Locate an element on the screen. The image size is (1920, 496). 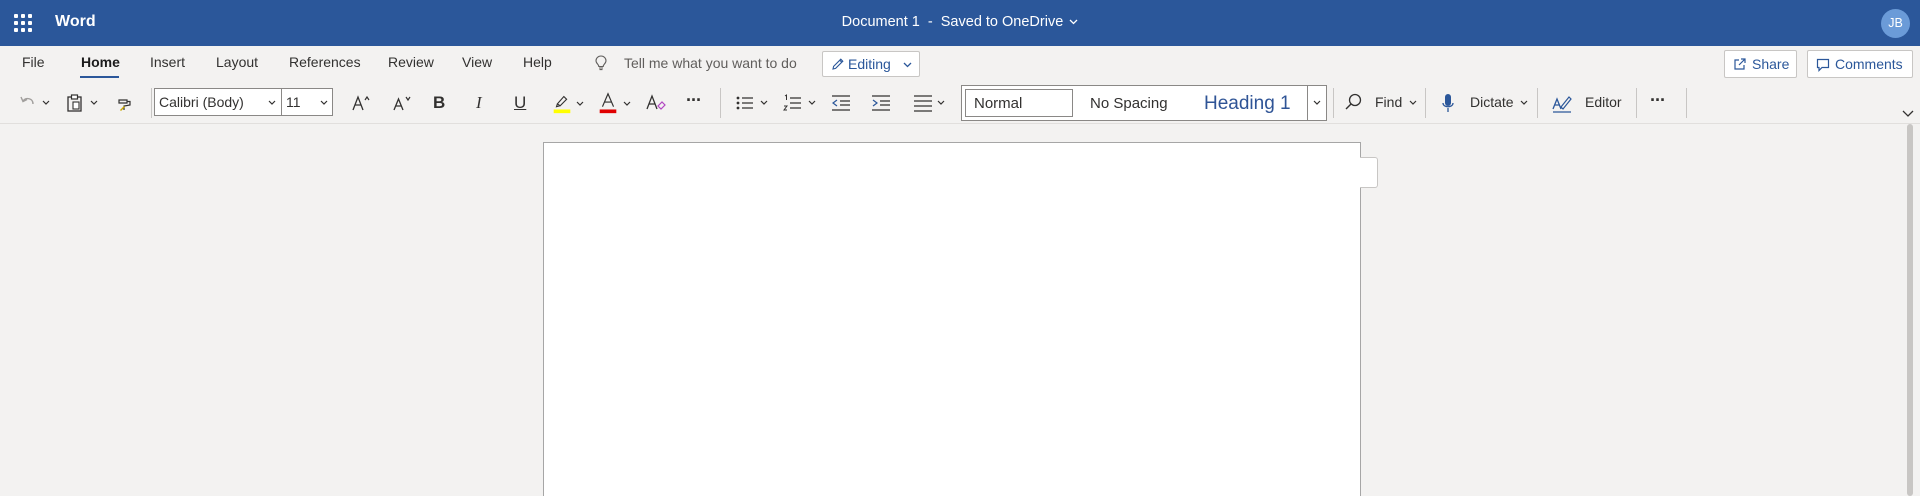
font-name-value: Calibri (Body) is located at coordinates (201, 102).